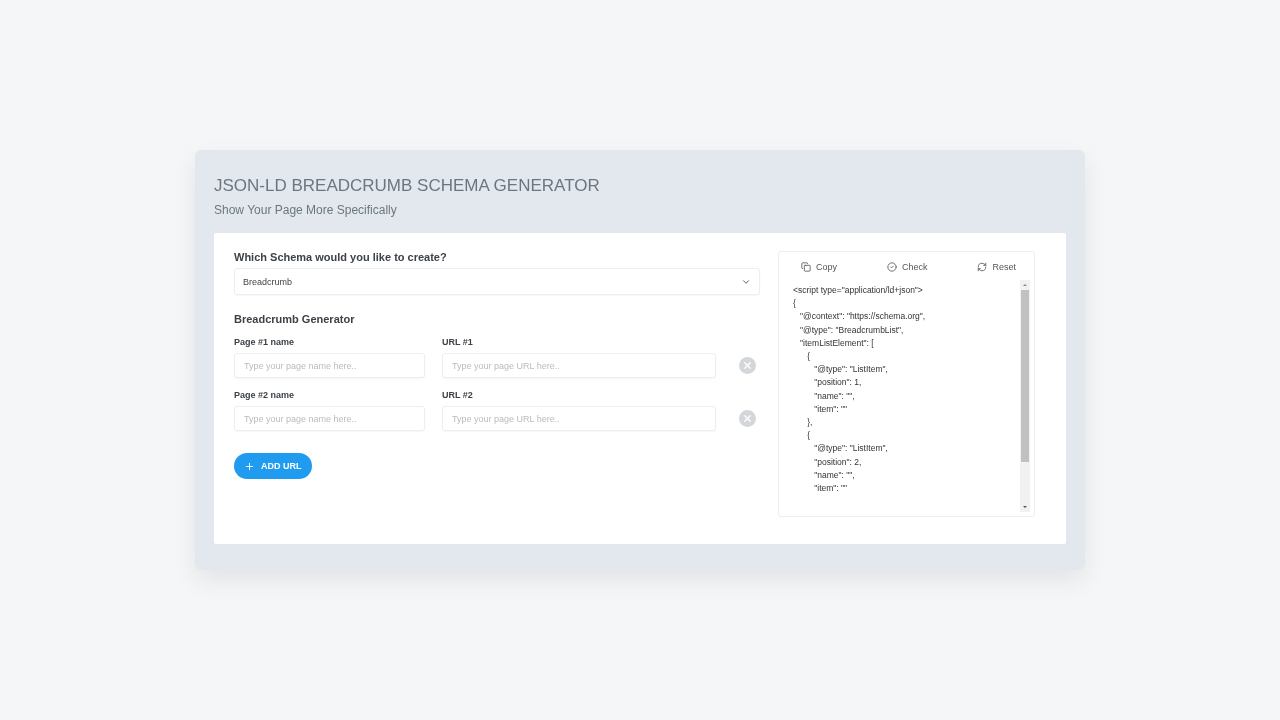 This screenshot has width=1280, height=720. I want to click on scroll-down-icon, so click(1025, 507).